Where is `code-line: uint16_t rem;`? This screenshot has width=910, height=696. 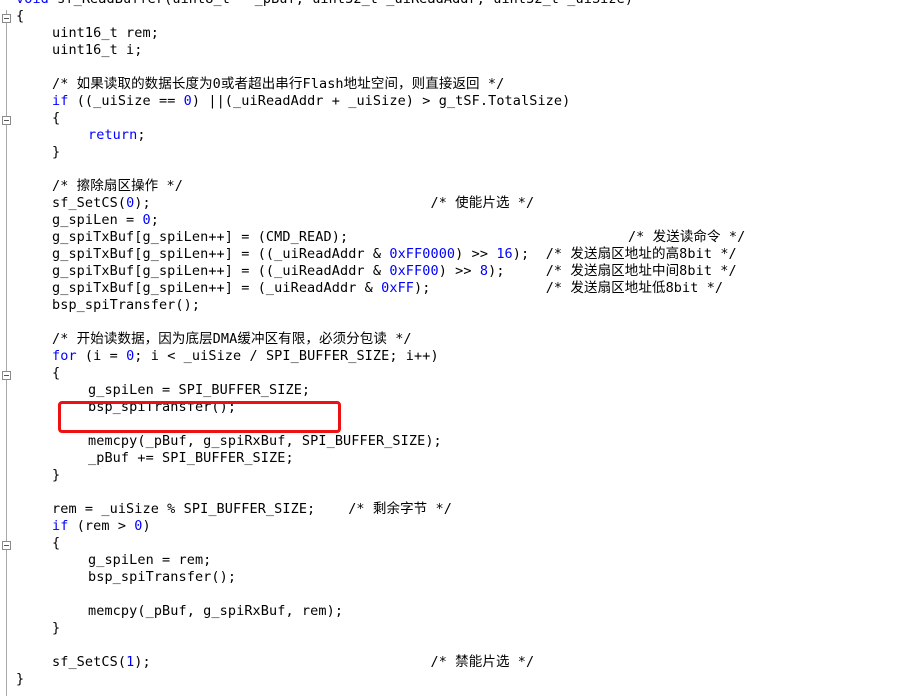
code-line: uint16_t rem; is located at coordinates (105, 33).